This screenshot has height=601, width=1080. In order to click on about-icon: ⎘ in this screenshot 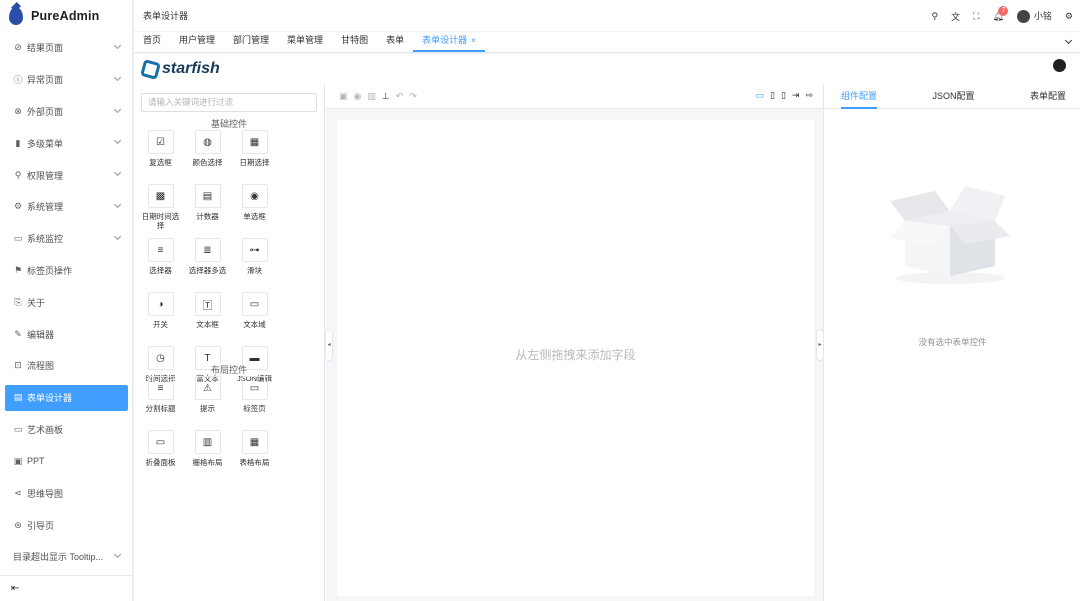, I will do `click(18, 301)`.